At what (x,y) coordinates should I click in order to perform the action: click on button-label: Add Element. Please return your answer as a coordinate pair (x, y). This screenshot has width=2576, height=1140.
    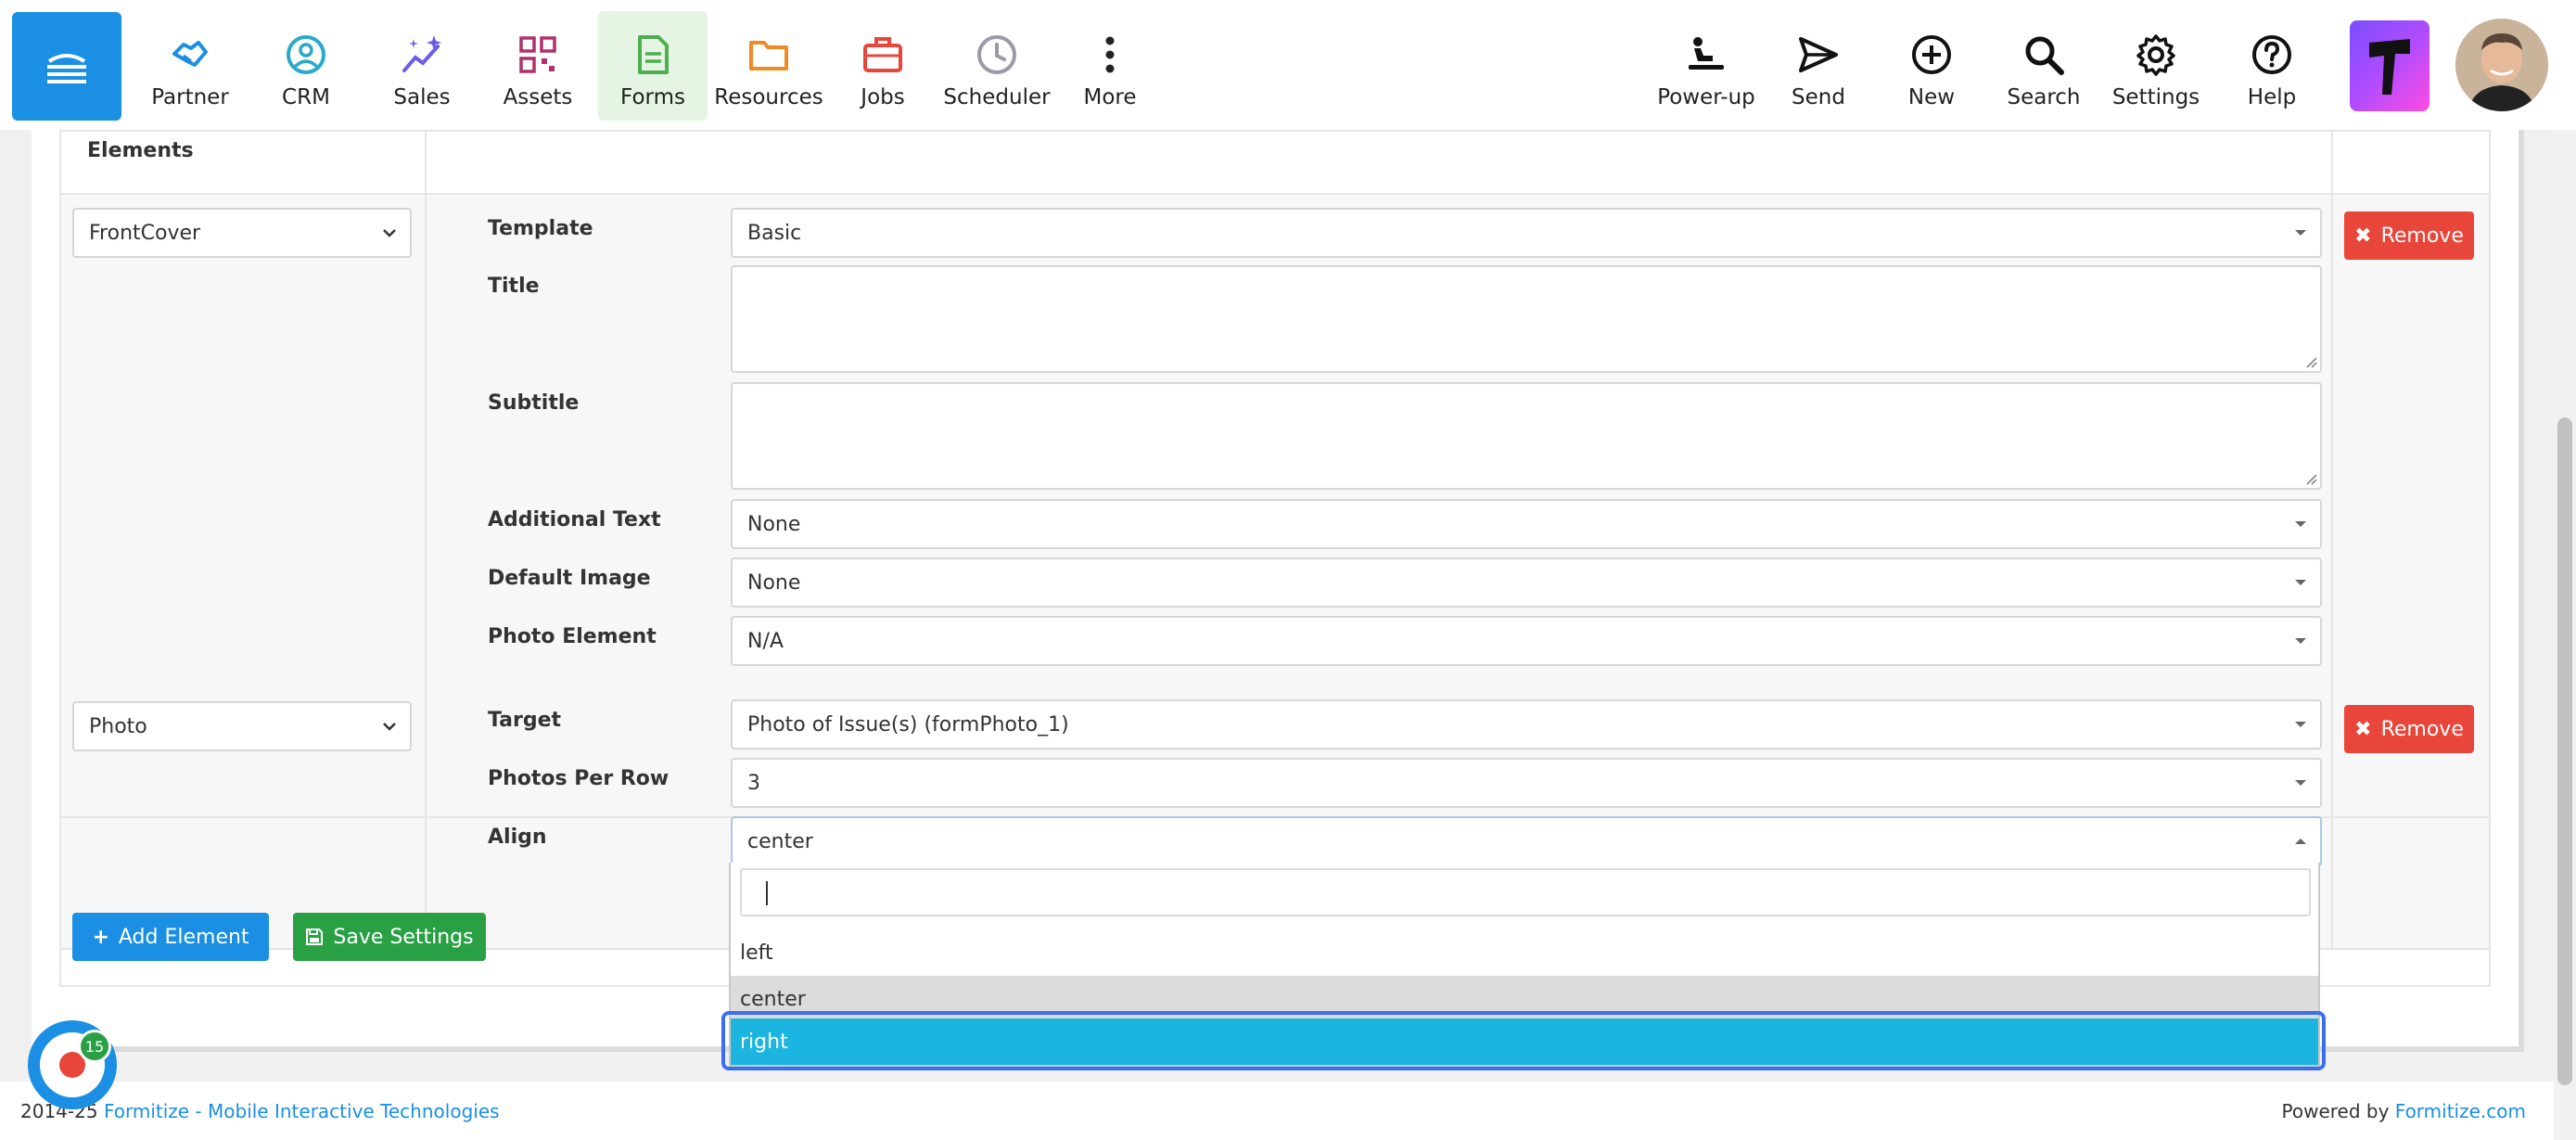
    Looking at the image, I should click on (183, 937).